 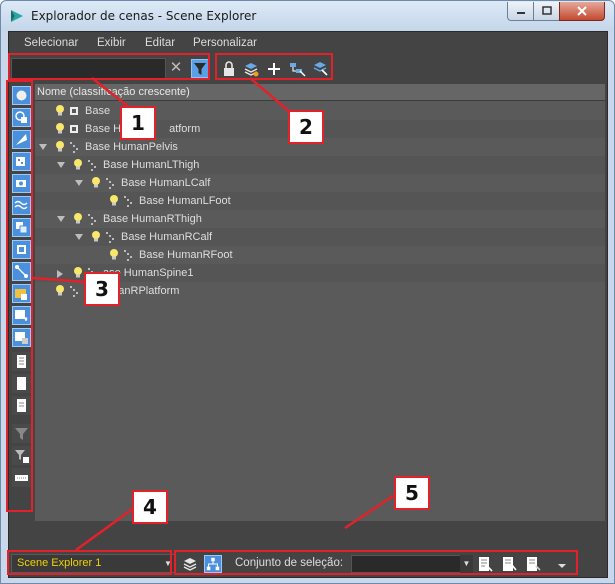 I want to click on tree-row-label: Base HumanLFoot, so click(x=185, y=201).